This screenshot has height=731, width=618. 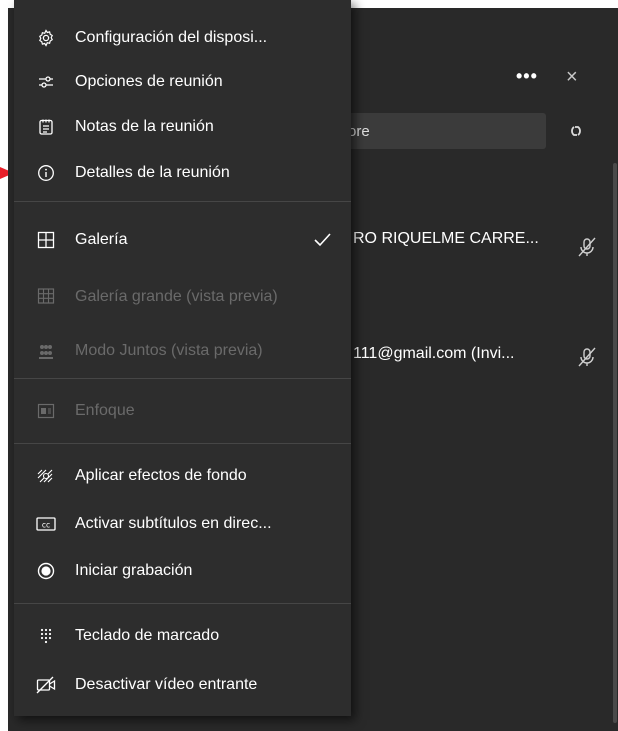 I want to click on menu-item-turn-off-incoming-video: Desactivar vídeo entrante, so click(x=182, y=685).